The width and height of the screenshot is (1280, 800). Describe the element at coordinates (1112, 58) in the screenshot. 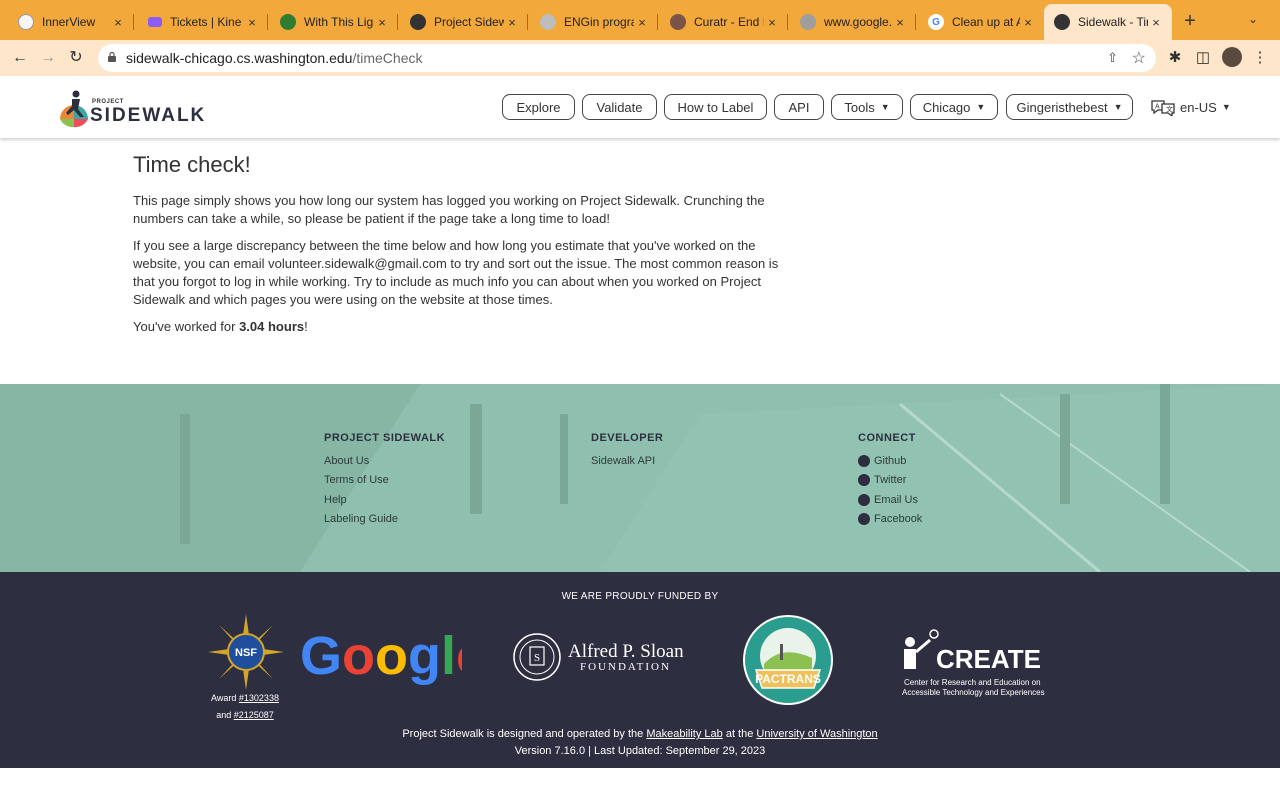

I see `share-icon: ⇧` at that location.